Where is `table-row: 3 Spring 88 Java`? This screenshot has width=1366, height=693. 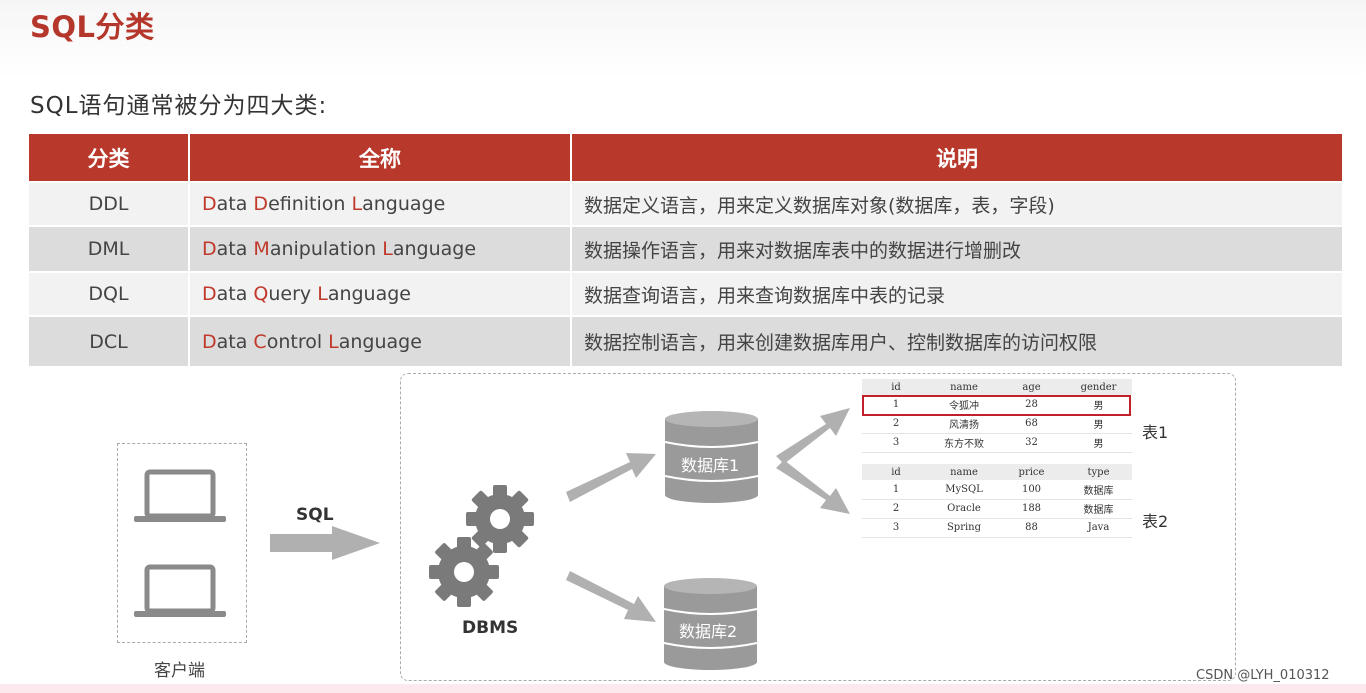 table-row: 3 Spring 88 Java is located at coordinates (997, 528).